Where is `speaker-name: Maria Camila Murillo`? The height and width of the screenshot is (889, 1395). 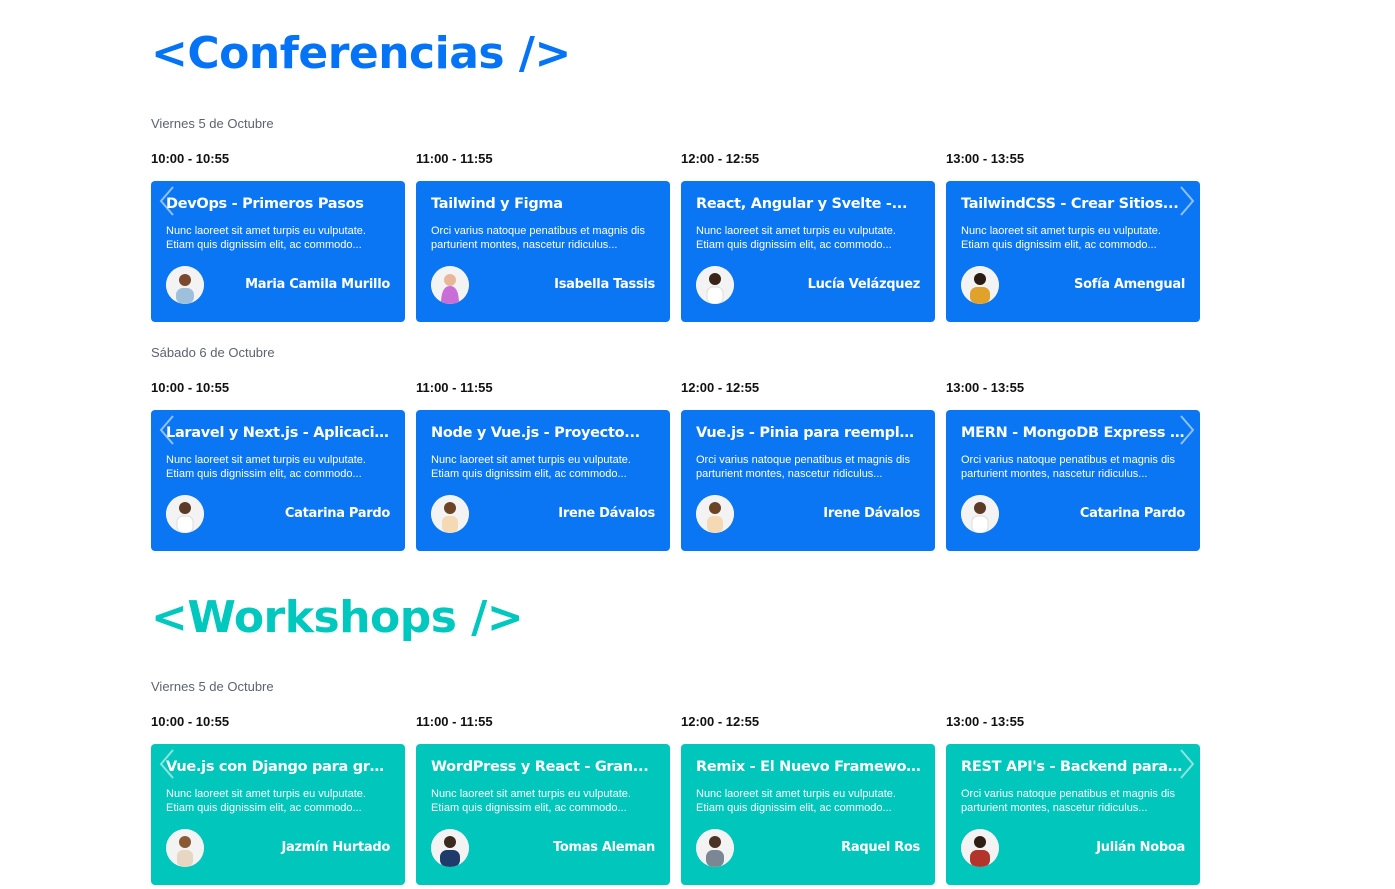 speaker-name: Maria Camila Murillo is located at coordinates (317, 284).